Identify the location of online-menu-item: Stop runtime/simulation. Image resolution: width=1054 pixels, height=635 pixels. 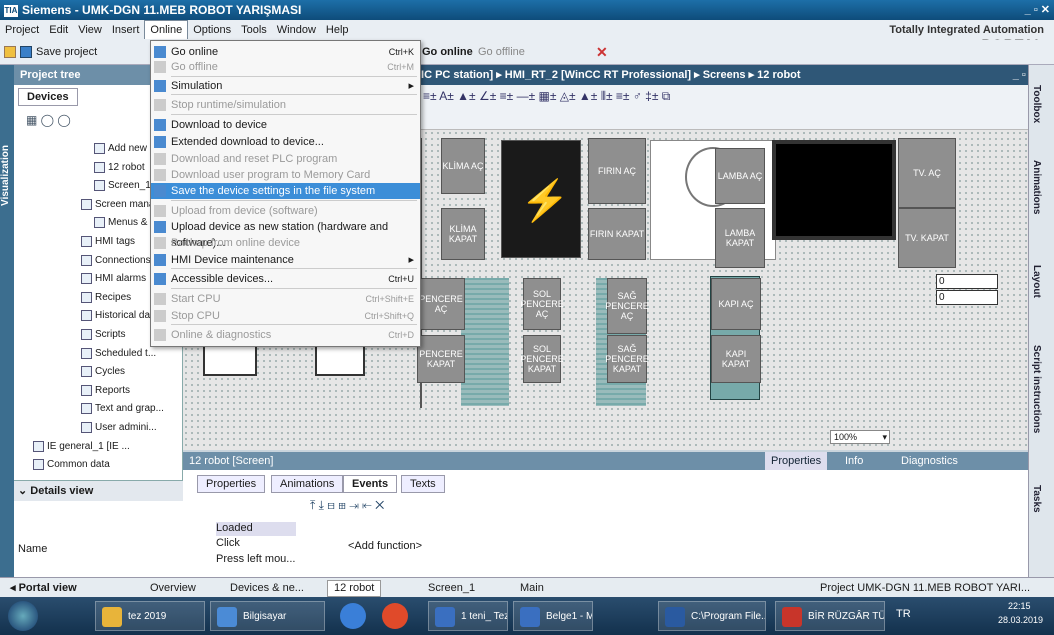
(285, 105).